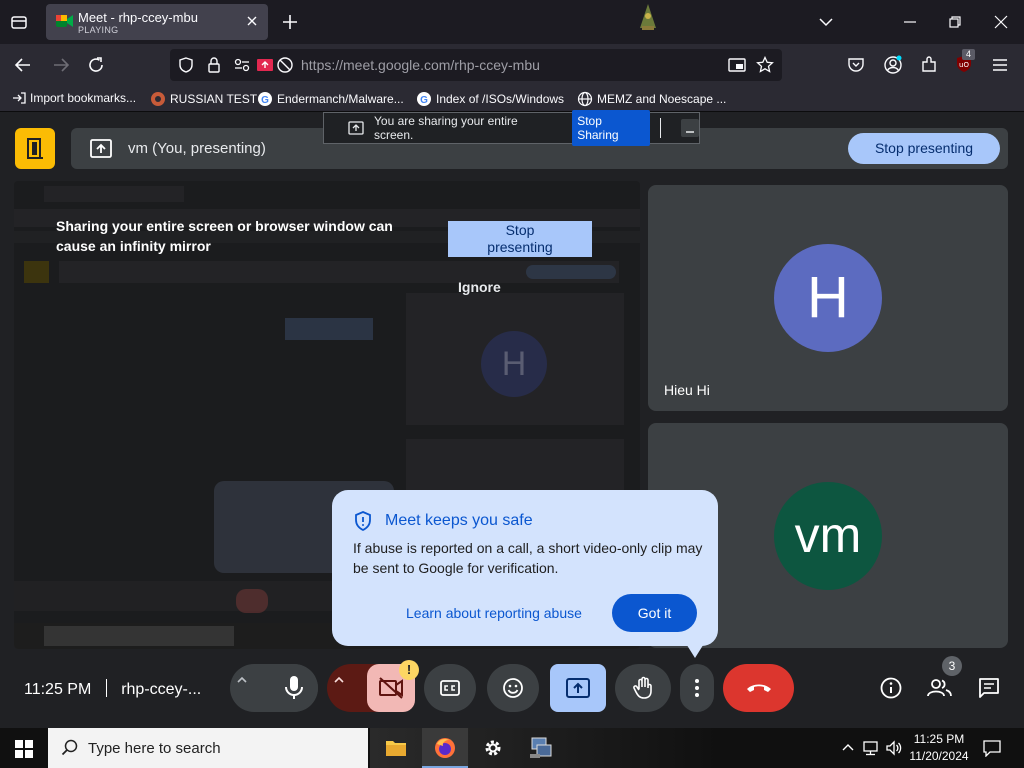 This screenshot has height=768, width=1024. I want to click on meet-favicon-icon, so click(65, 21).